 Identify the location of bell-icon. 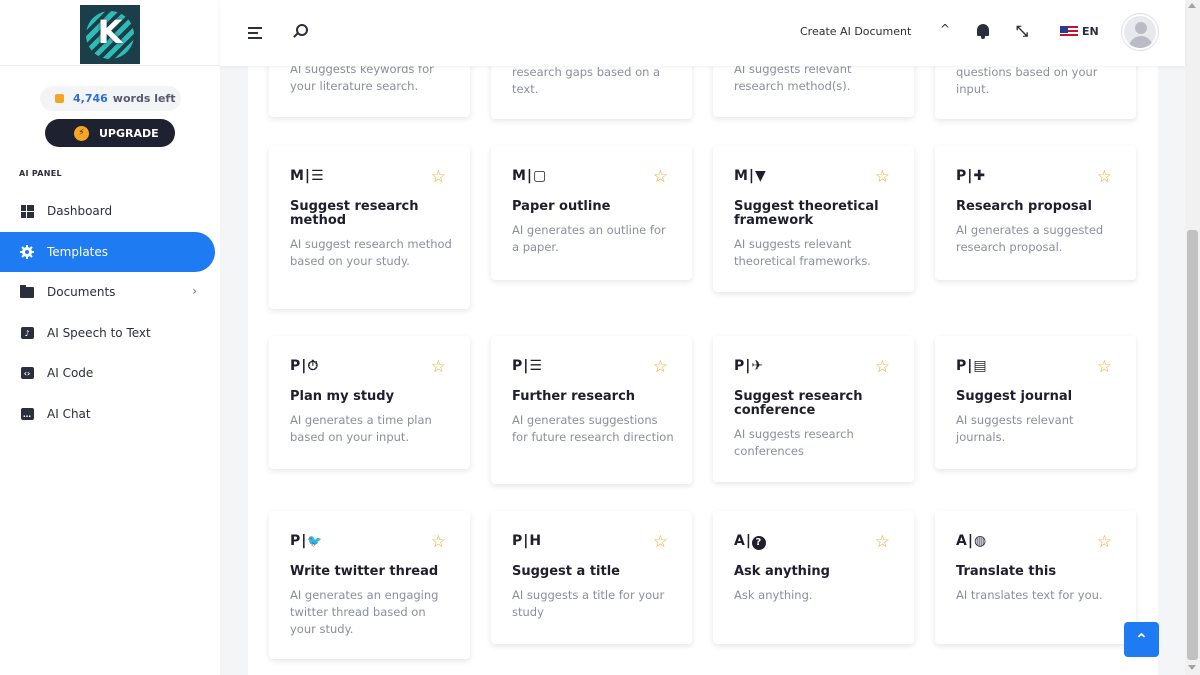
(983, 31).